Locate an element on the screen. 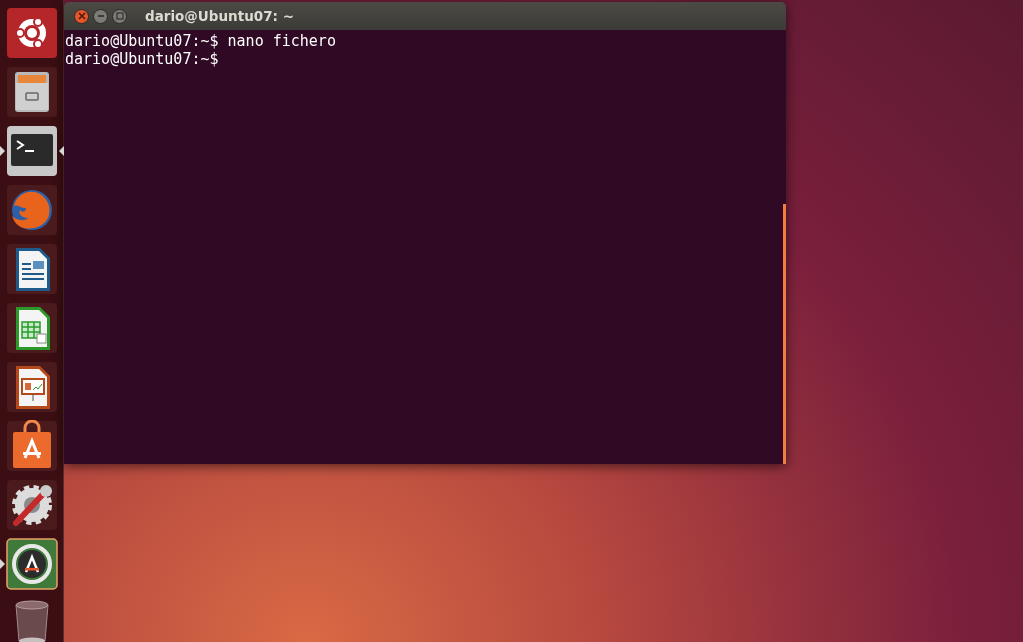 The height and width of the screenshot is (642, 1023). close-icon is located at coordinates (81, 16).